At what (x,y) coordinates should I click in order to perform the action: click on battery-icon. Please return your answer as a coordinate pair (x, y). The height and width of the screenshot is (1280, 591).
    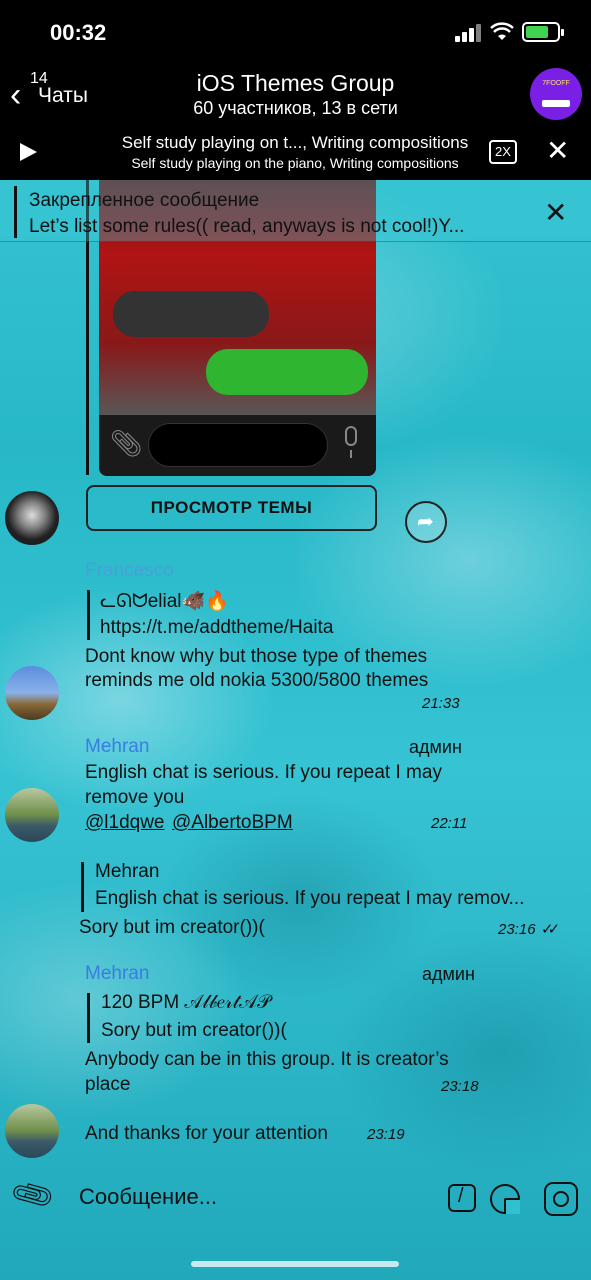
    Looking at the image, I should click on (543, 32).